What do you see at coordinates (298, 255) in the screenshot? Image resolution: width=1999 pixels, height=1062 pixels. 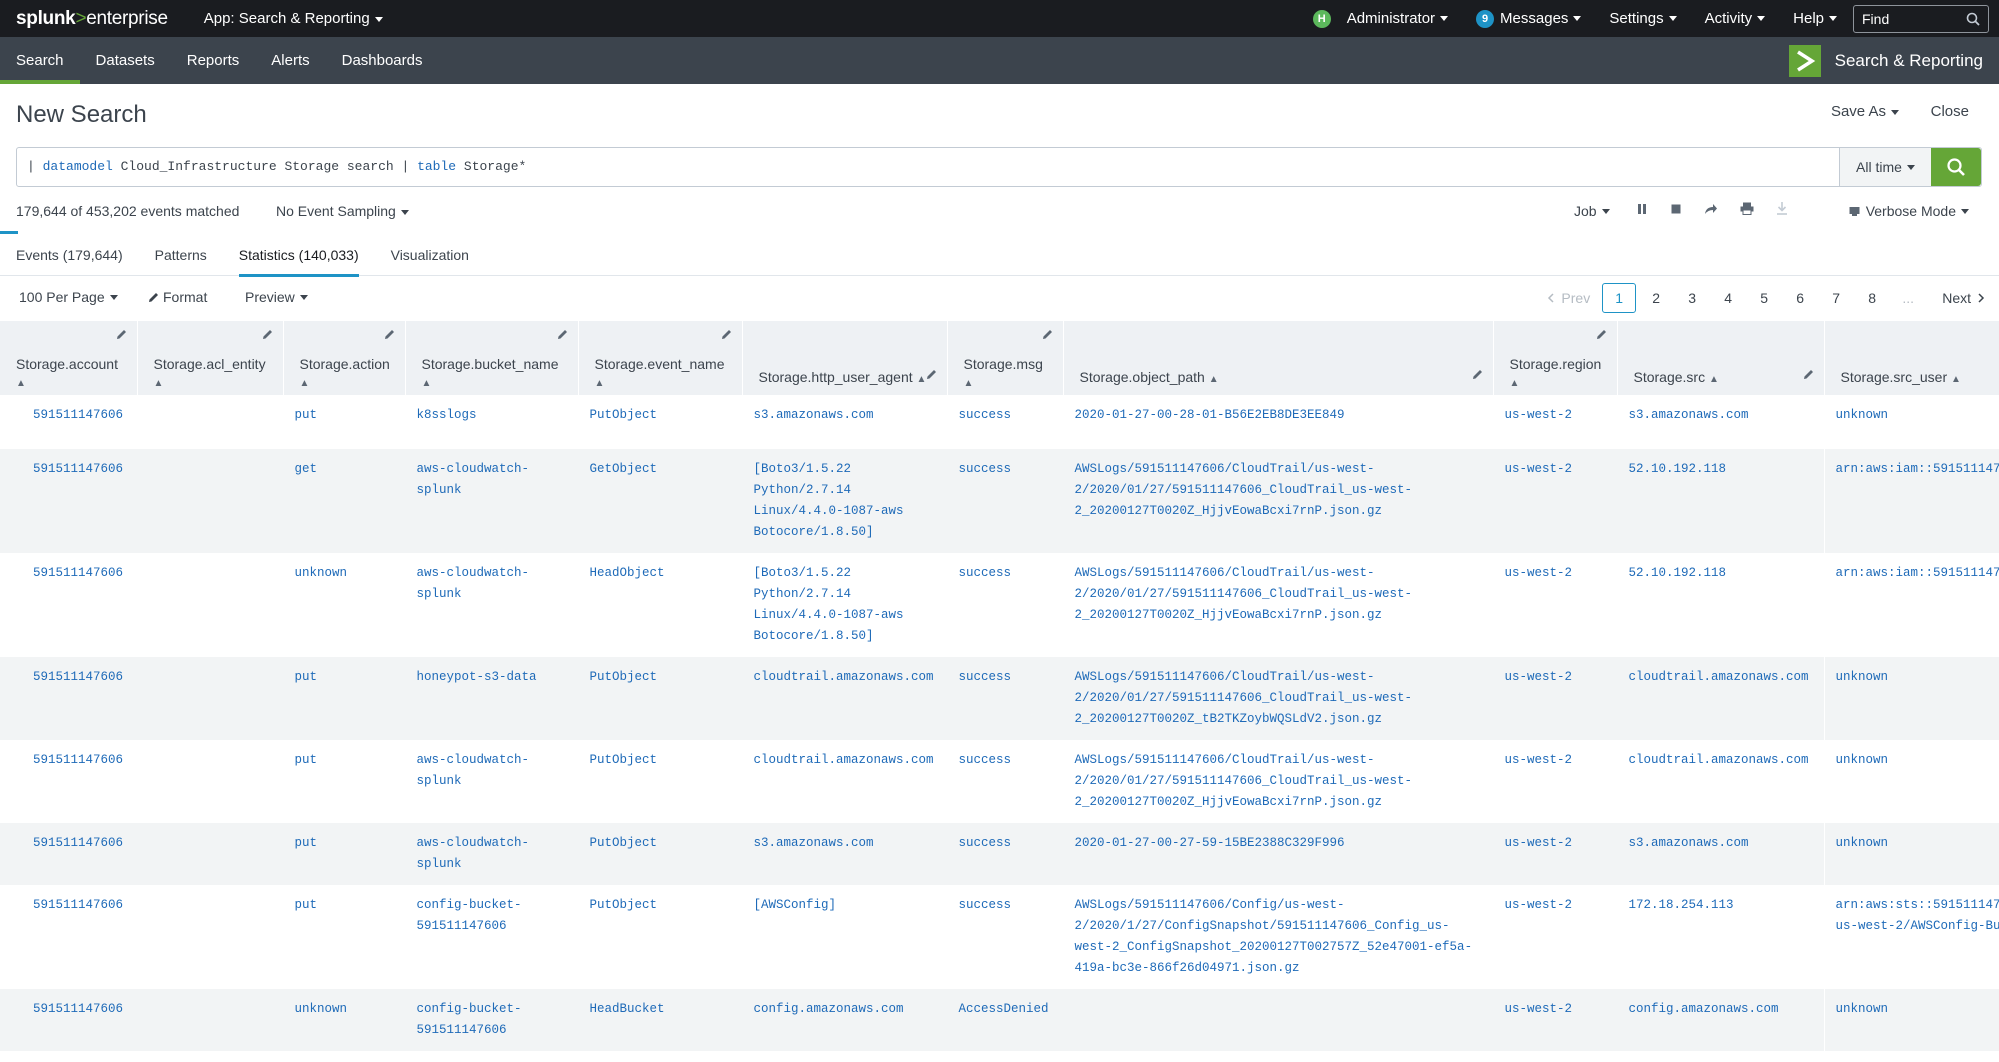 I see `tab-statistics: Statistics (140,033)` at bounding box center [298, 255].